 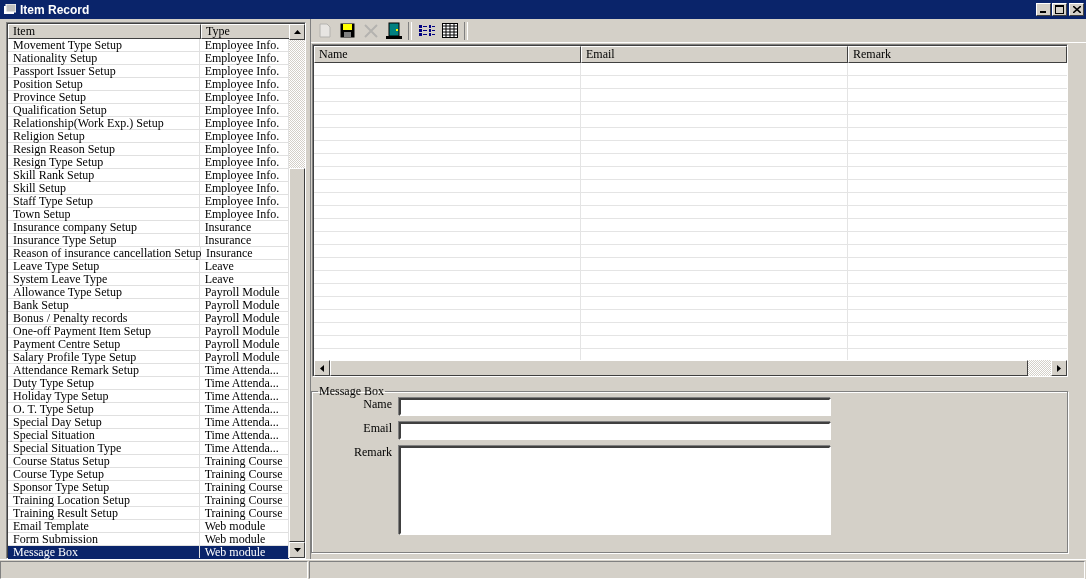 What do you see at coordinates (10, 9) in the screenshot?
I see `window-icon` at bounding box center [10, 9].